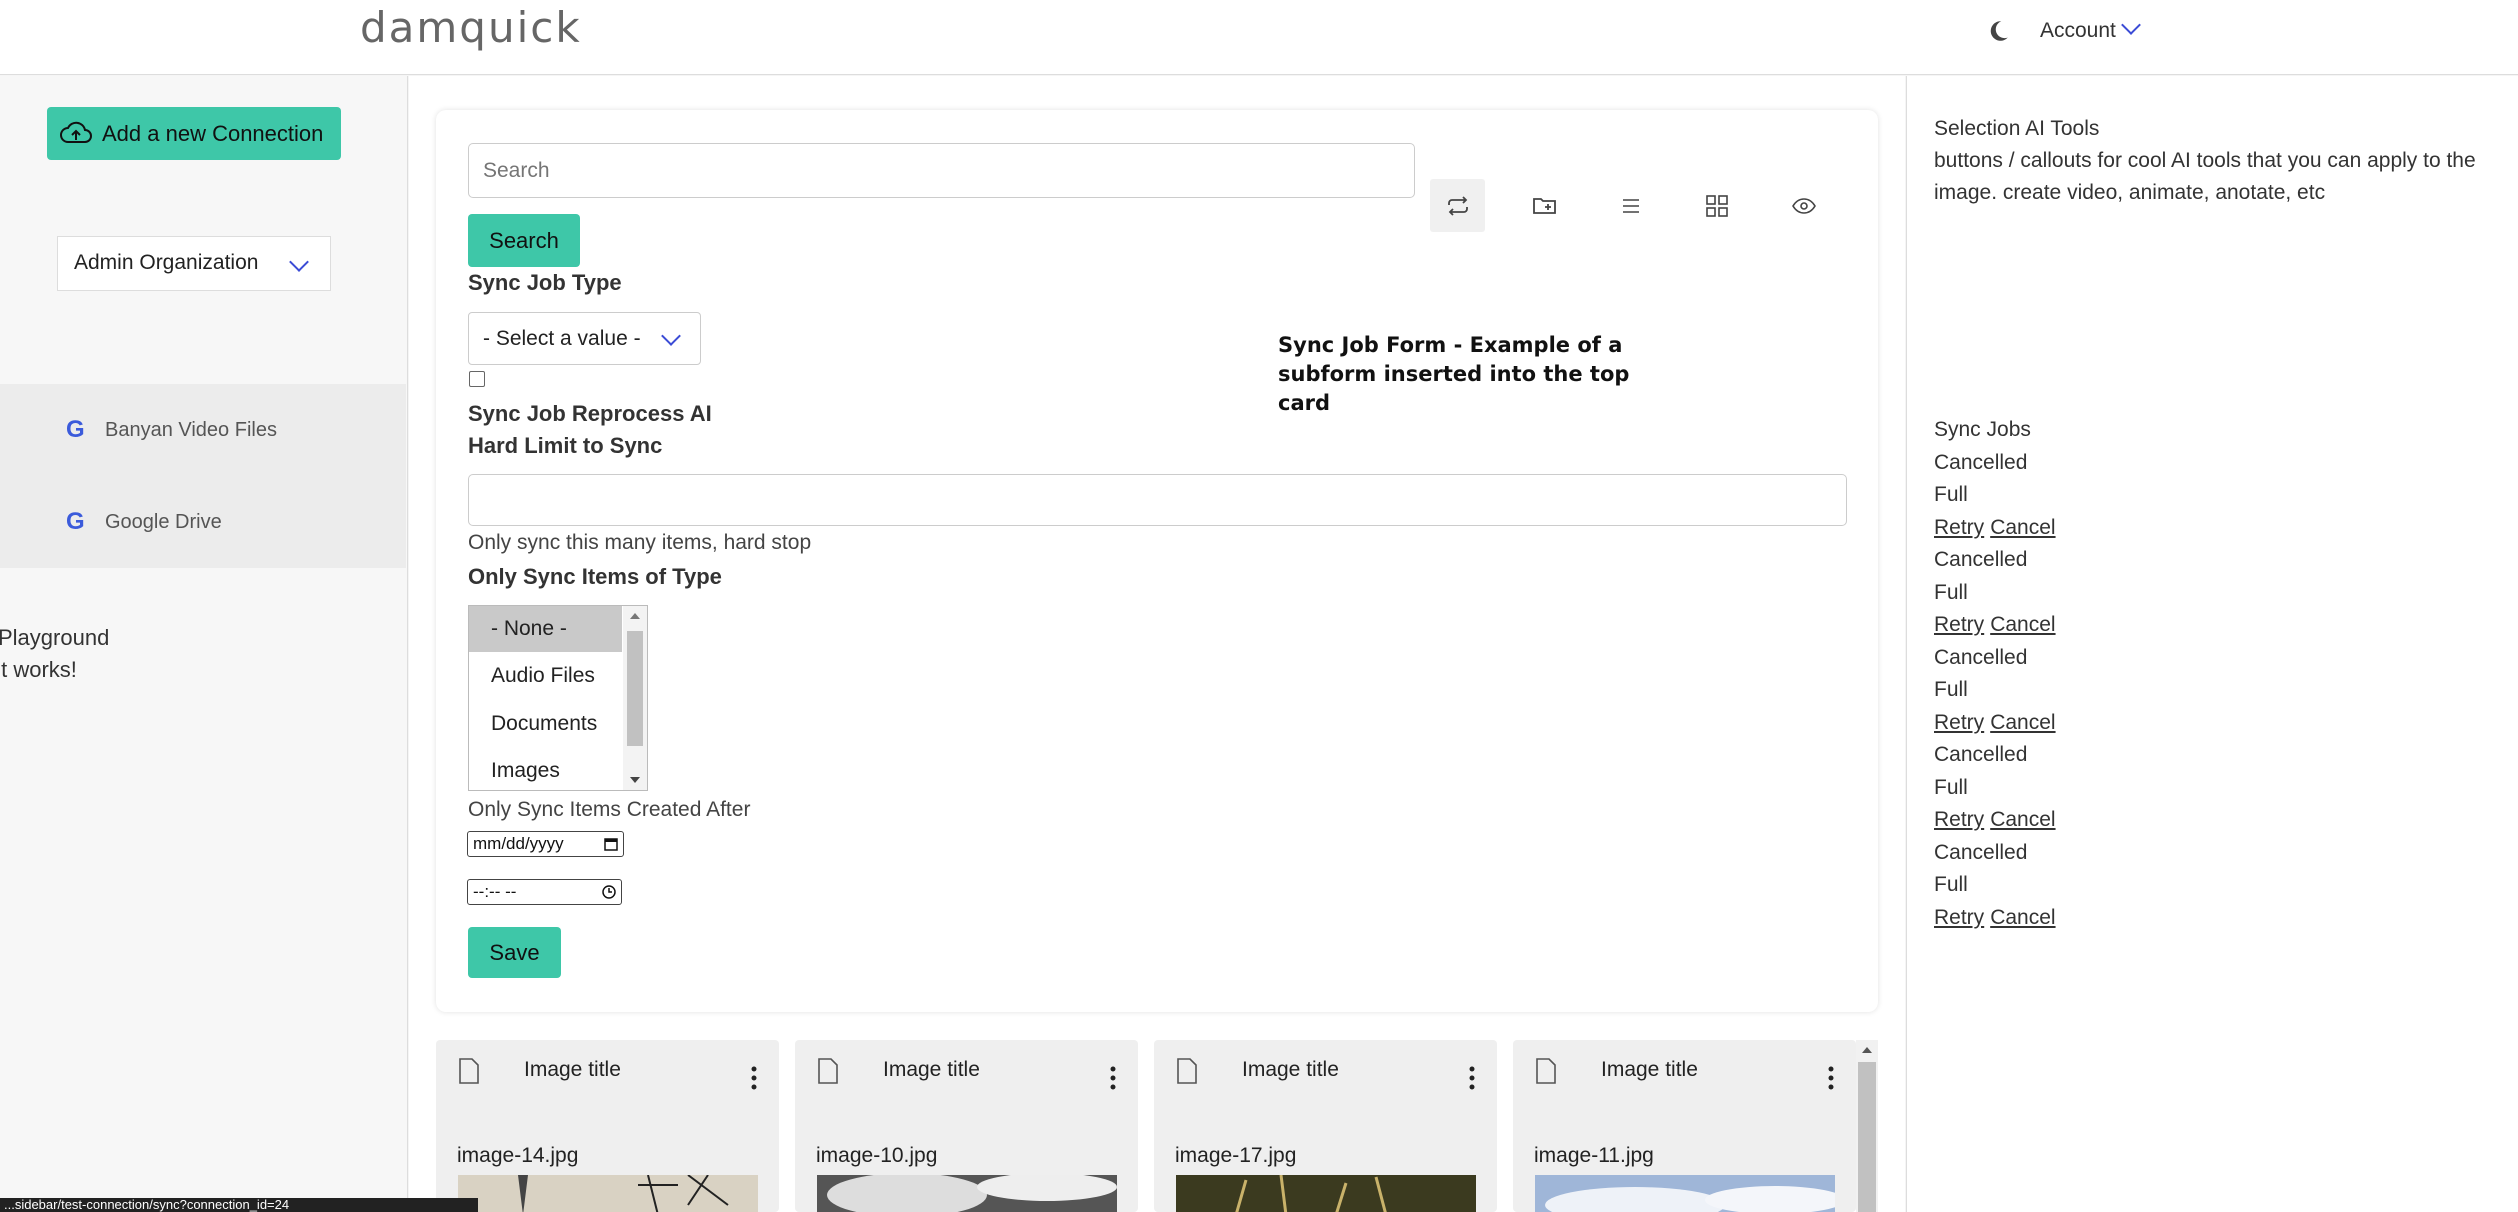 The height and width of the screenshot is (1212, 2518). I want to click on connection-item-banyan: G Banyan Video Files, so click(171, 430).